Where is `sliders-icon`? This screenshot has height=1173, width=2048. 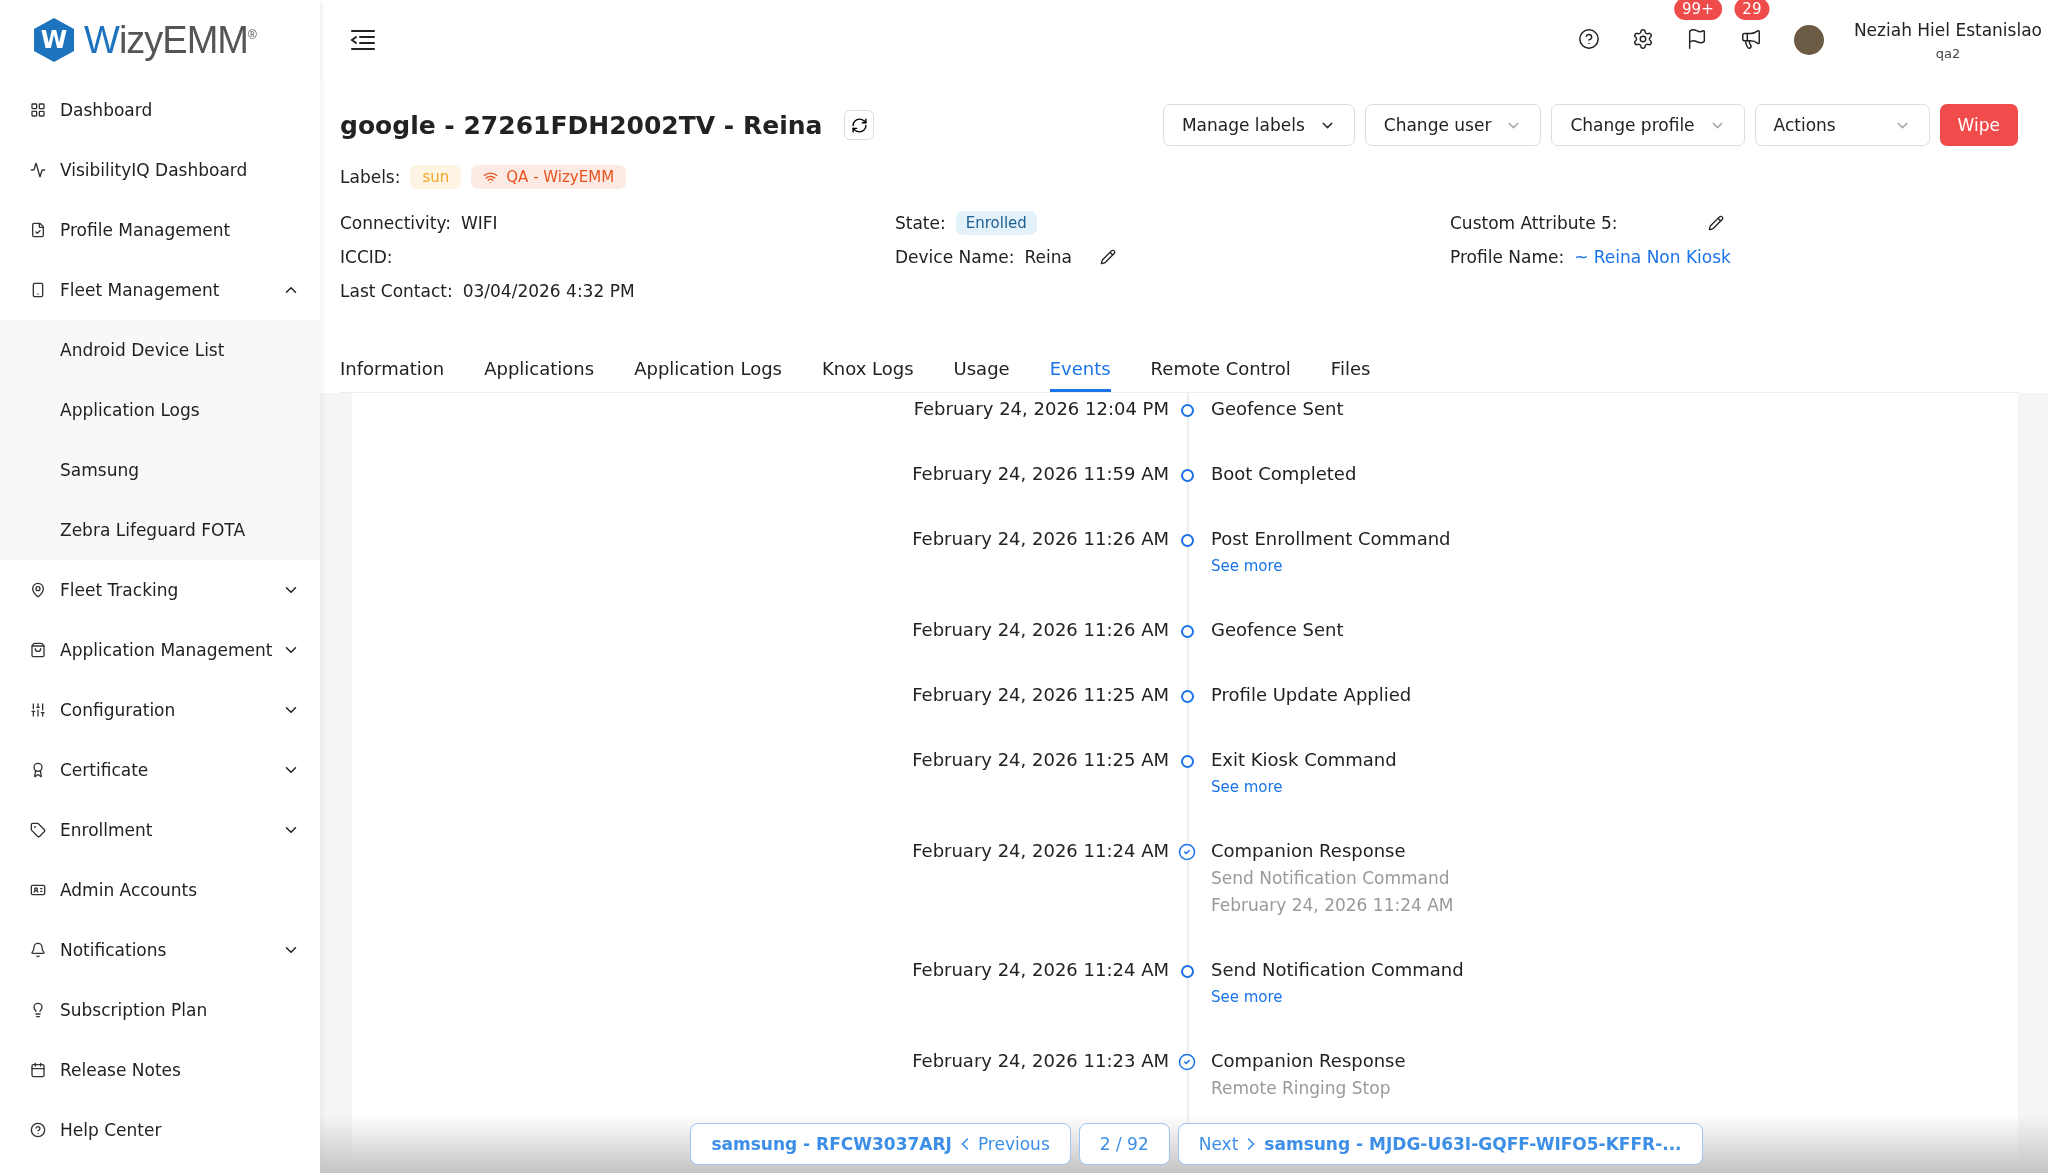
sliders-icon is located at coordinates (38, 710).